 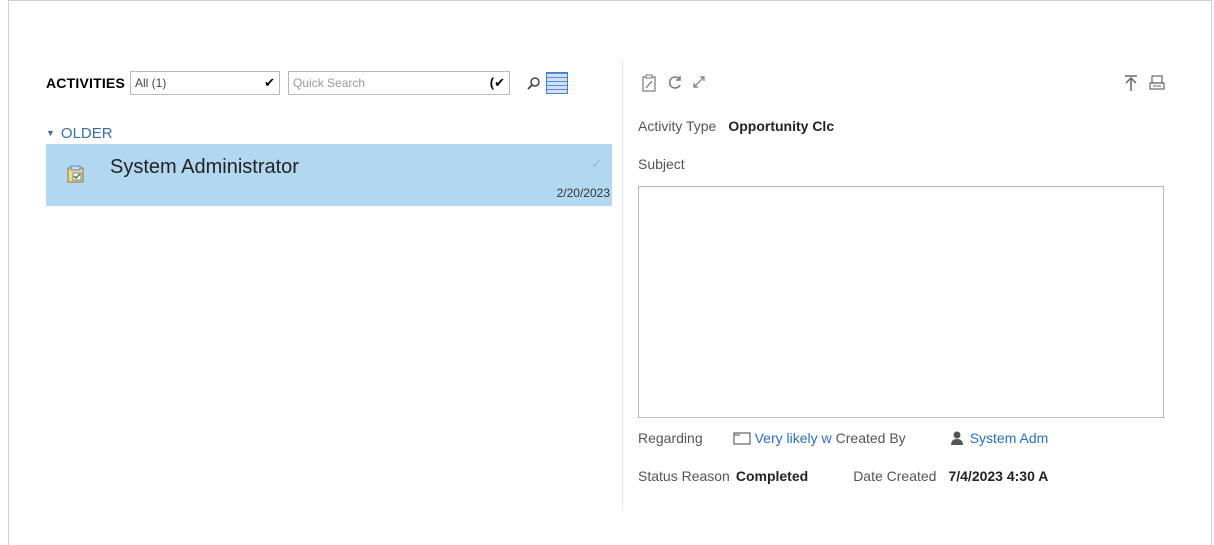 I want to click on date-created-label: Date Created, so click(x=895, y=476).